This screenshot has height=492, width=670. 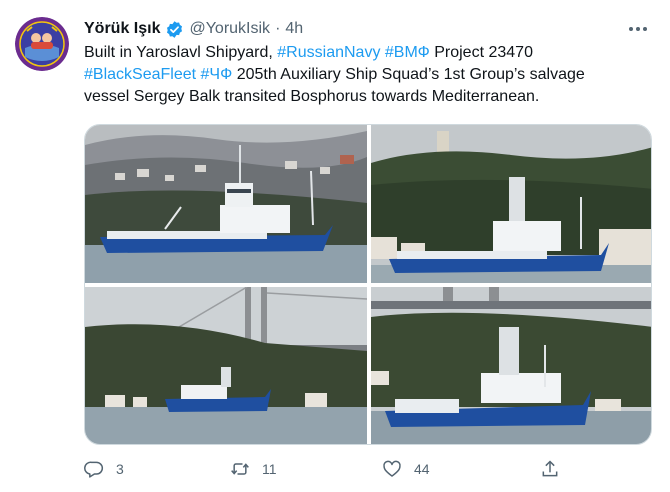 I want to click on reply-count: 3, so click(x=120, y=469).